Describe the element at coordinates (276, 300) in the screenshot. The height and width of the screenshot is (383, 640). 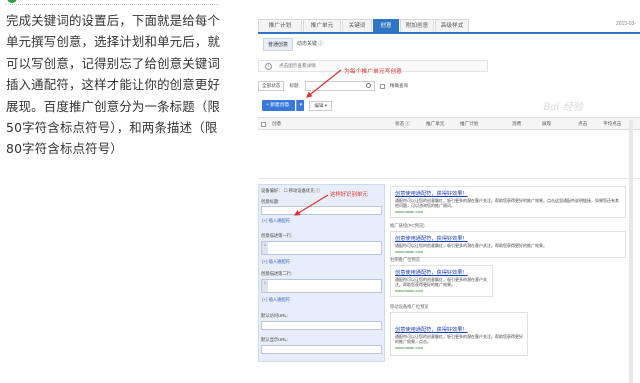
I see `insert-wildcard-desc2: {+} 插入通配符` at that location.